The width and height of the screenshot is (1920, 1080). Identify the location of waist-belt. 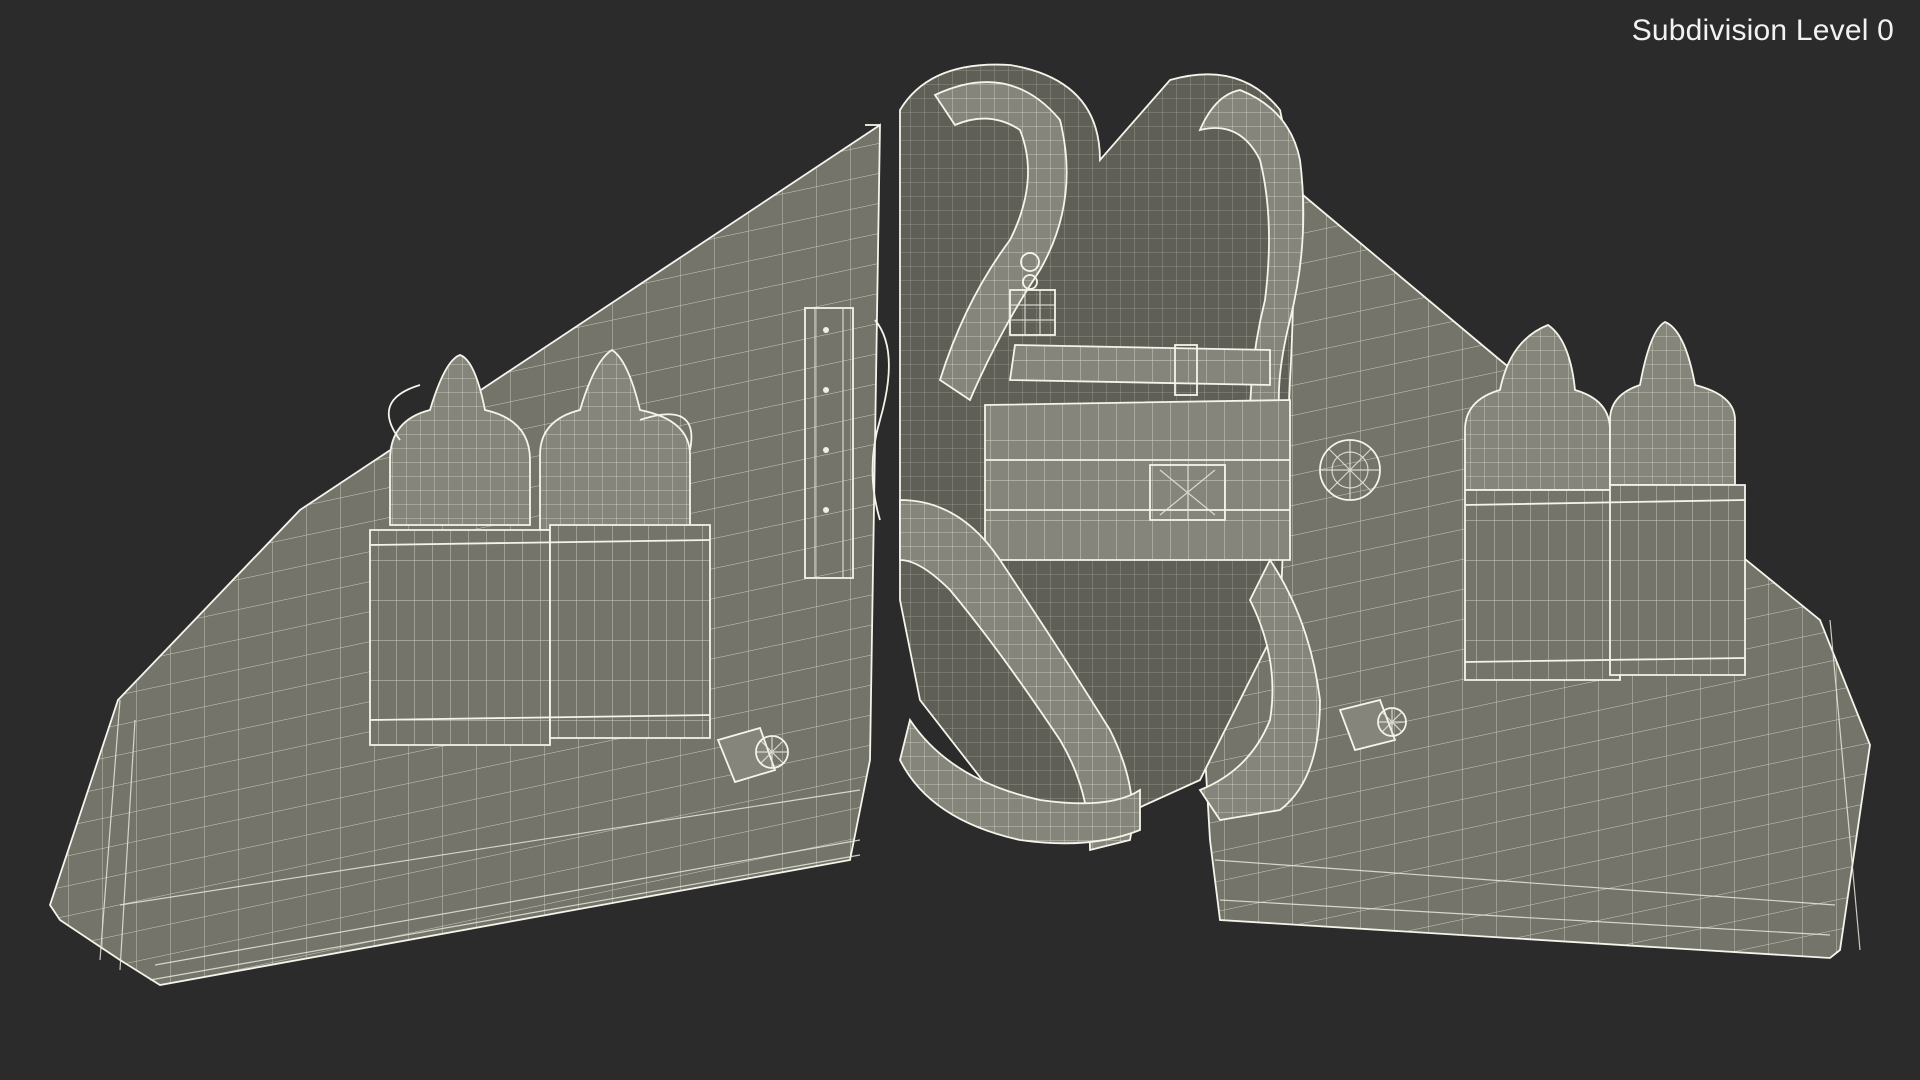
(1137, 480).